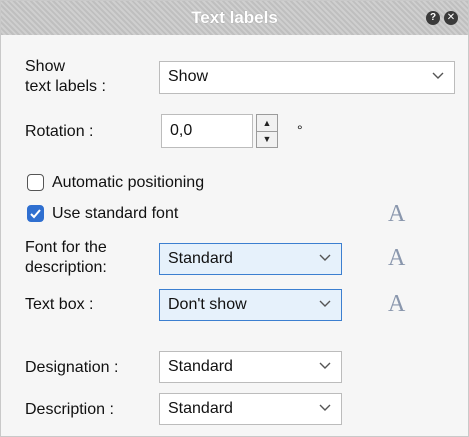 The width and height of the screenshot is (469, 437). I want to click on description-select: Standard, so click(250, 409).